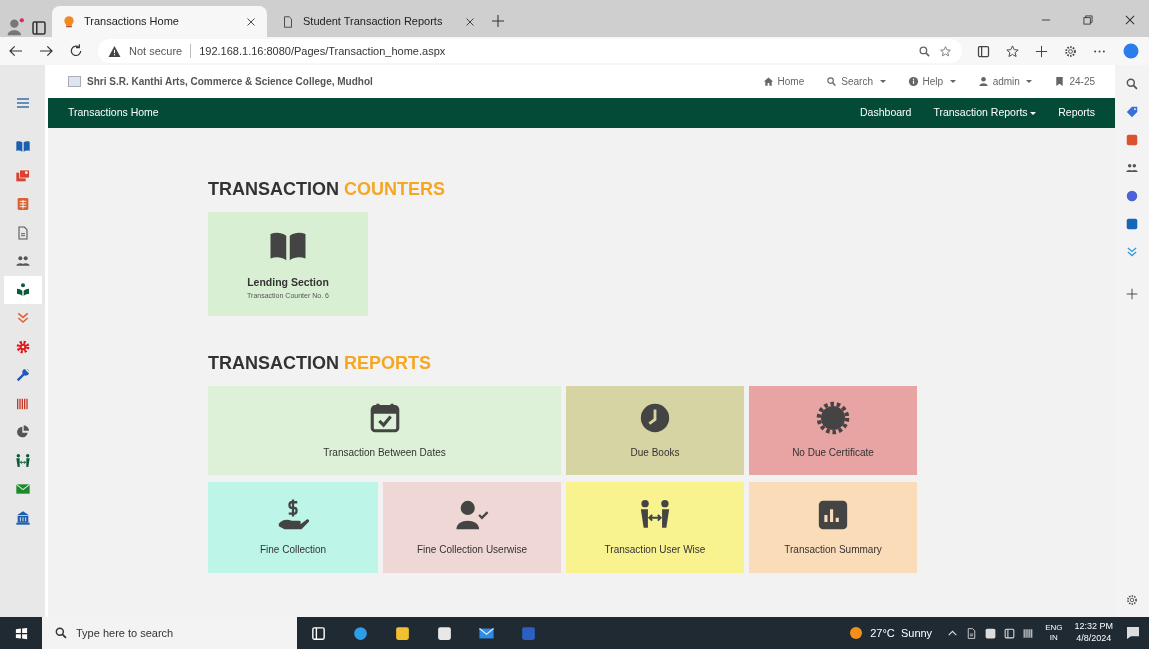  What do you see at coordinates (1132, 112) in the screenshot?
I see `tag-icon` at bounding box center [1132, 112].